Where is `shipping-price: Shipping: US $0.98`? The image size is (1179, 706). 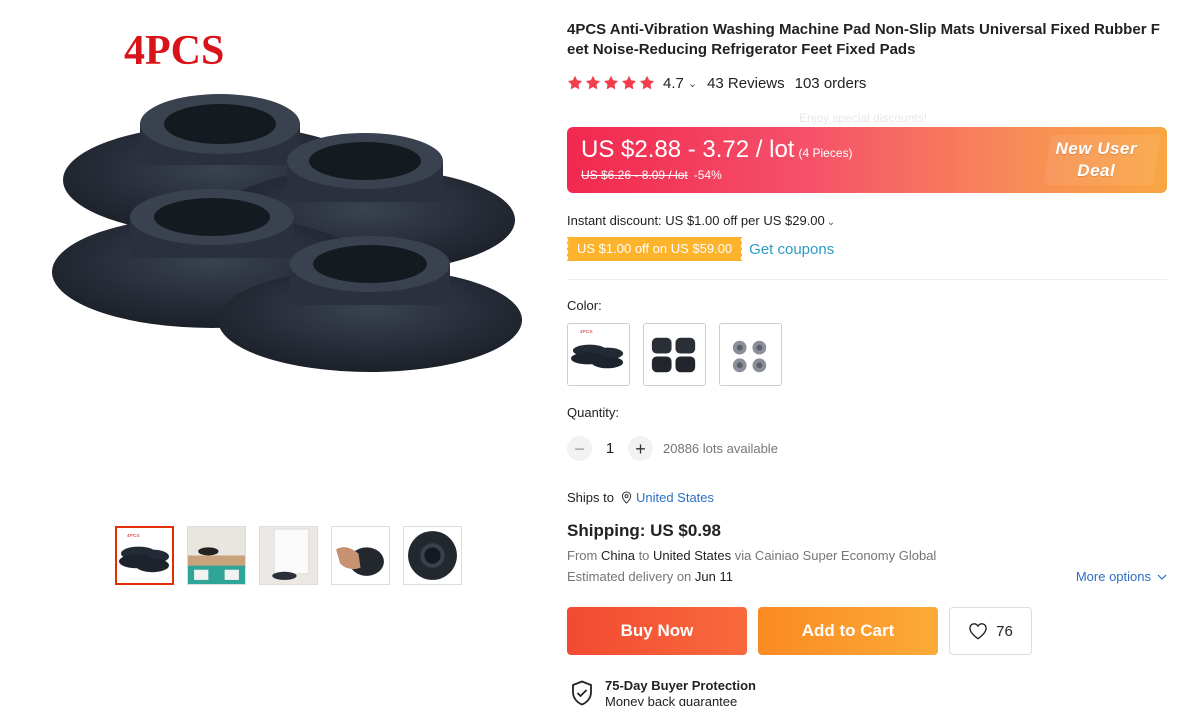 shipping-price: Shipping: US $0.98 is located at coordinates (644, 530).